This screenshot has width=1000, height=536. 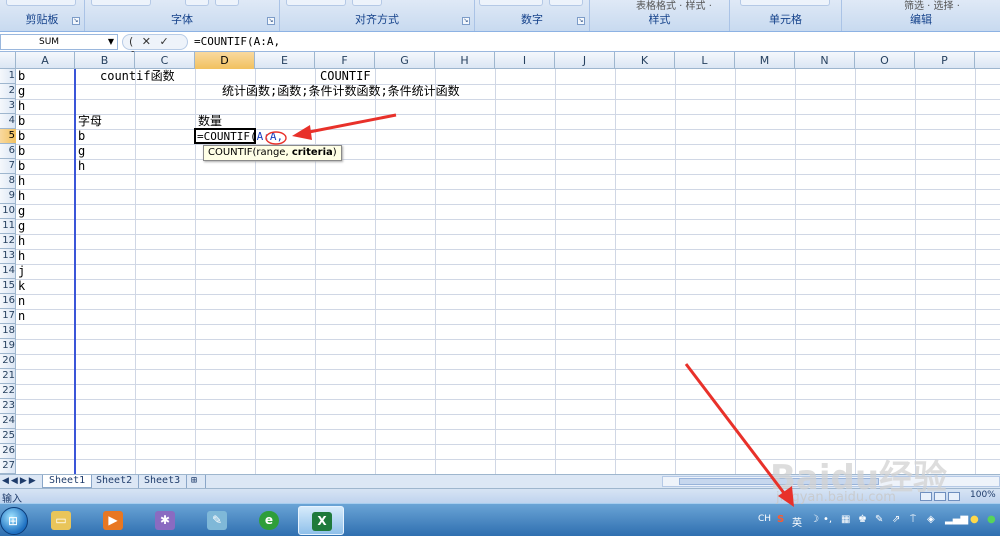 I want to click on row-header: 18, so click(x=8, y=331).